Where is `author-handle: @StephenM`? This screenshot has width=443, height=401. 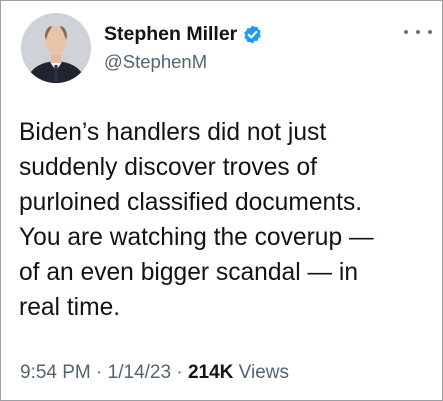
author-handle: @StephenM is located at coordinates (155, 62).